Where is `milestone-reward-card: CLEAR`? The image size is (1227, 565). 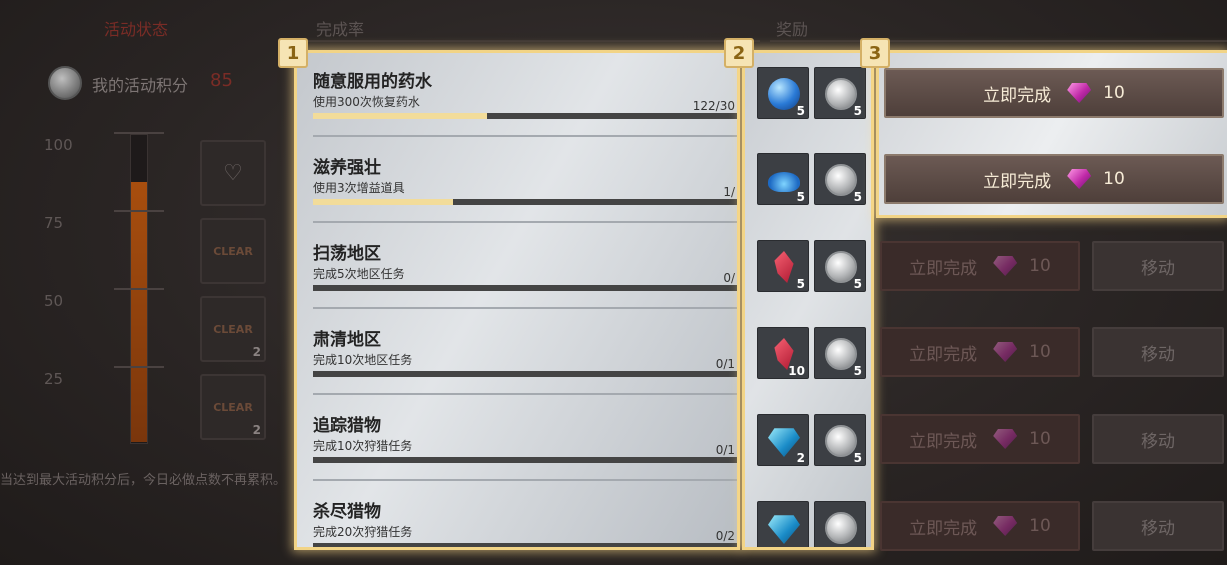 milestone-reward-card: CLEAR is located at coordinates (233, 251).